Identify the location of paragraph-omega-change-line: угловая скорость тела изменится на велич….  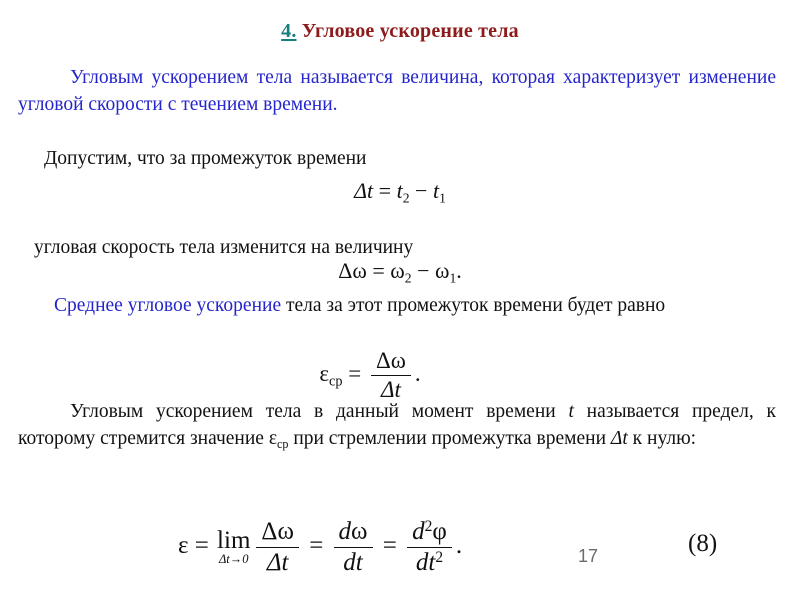
(224, 247).